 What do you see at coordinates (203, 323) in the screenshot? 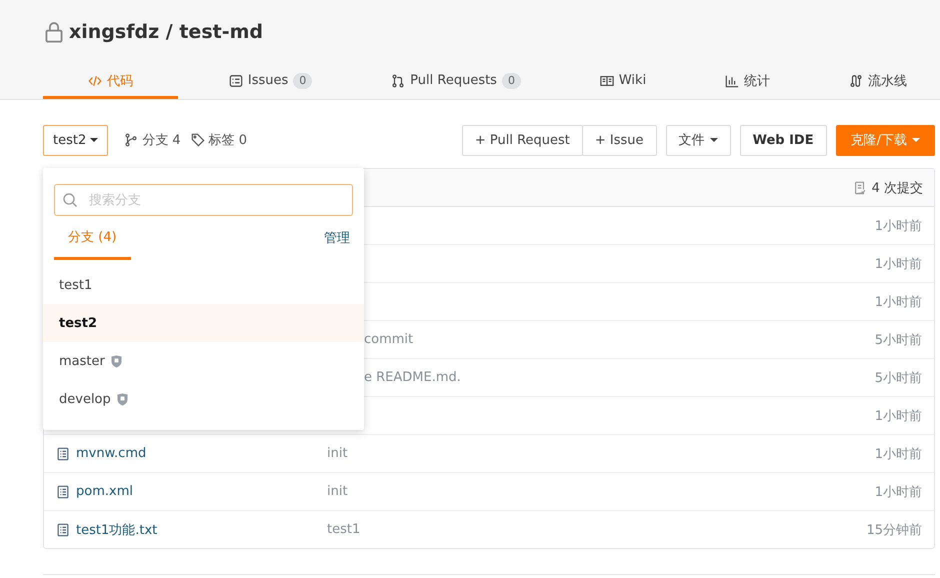
I see `branch-item: test2` at bounding box center [203, 323].